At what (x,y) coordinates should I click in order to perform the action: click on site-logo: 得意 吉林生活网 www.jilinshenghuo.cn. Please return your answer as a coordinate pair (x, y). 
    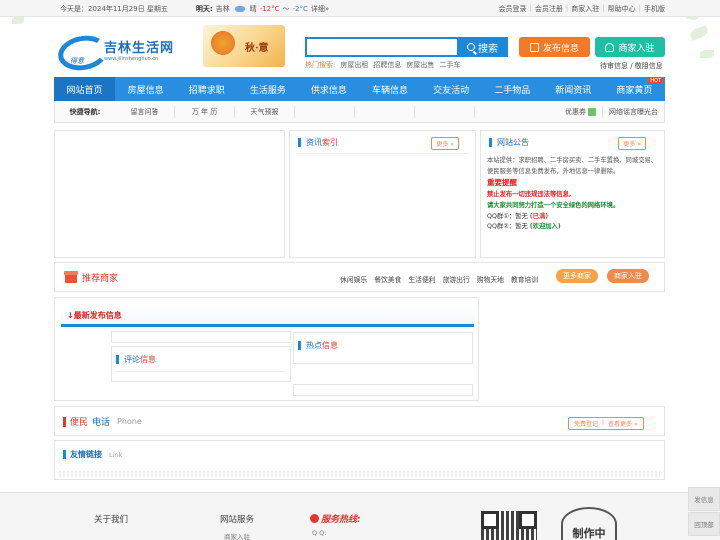
    Looking at the image, I should click on (126, 49).